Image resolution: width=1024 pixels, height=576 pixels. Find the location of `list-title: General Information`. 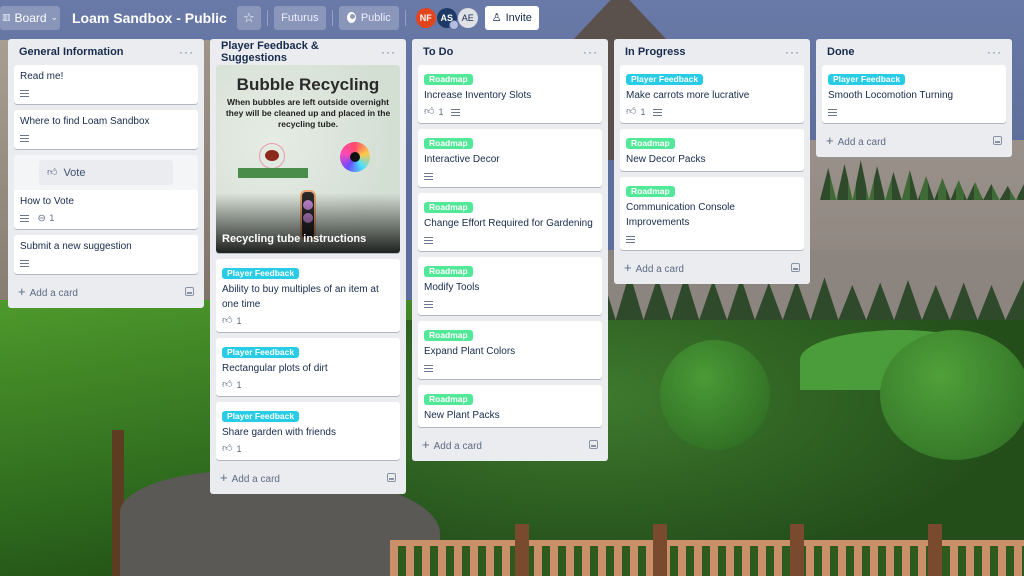

list-title: General Information is located at coordinates (71, 52).